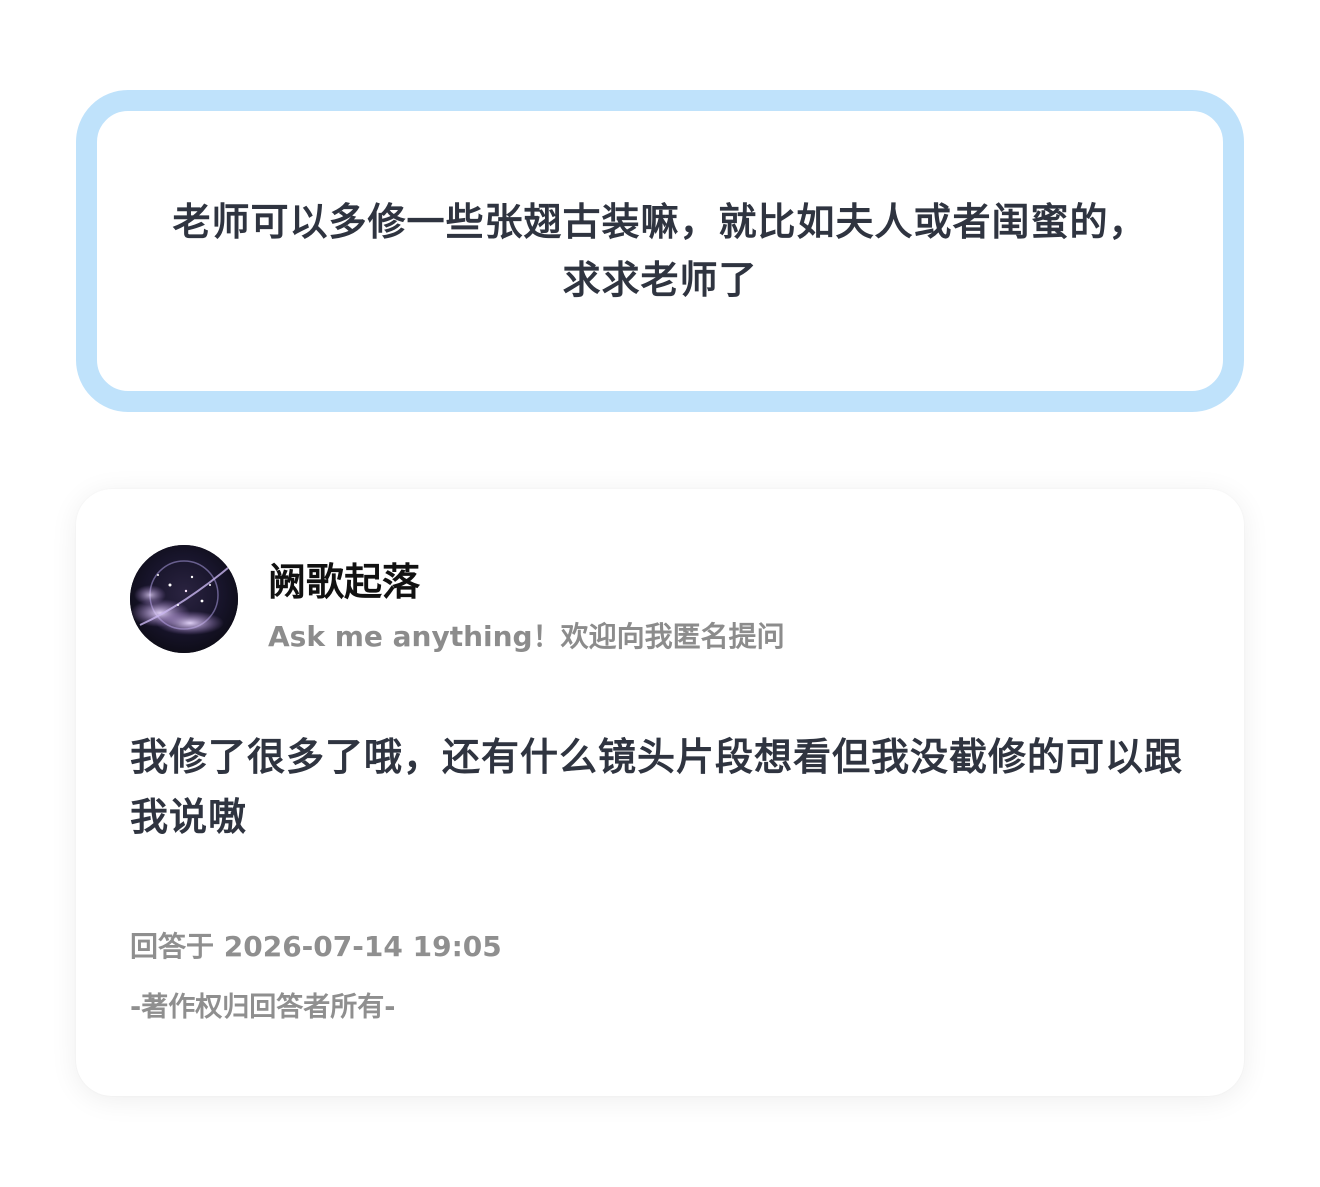 The width and height of the screenshot is (1320, 1187). I want to click on author-name: 阙歌起落, so click(344, 578).